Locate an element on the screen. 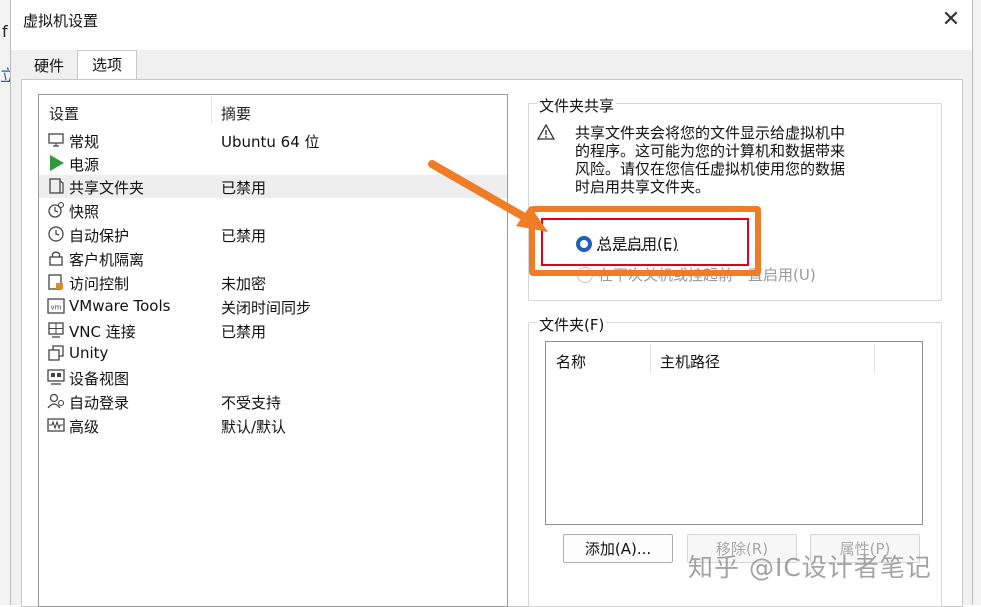 This screenshot has height=607, width=981. warning-line: 风险。请仅在您信任虚拟机使用您的数据 is located at coordinates (710, 169).